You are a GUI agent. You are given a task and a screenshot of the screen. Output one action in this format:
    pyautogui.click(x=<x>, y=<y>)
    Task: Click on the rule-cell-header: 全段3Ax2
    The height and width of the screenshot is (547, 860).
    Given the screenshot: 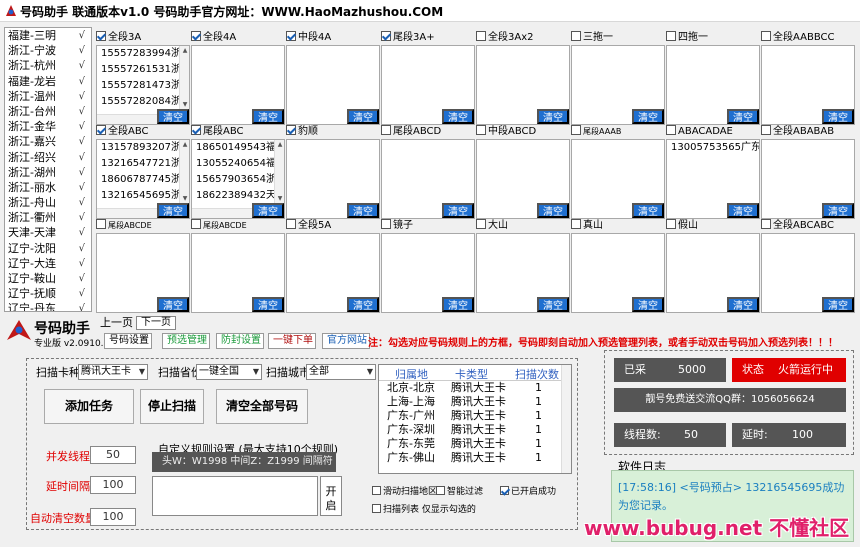 What is the action you would take?
    pyautogui.click(x=523, y=38)
    